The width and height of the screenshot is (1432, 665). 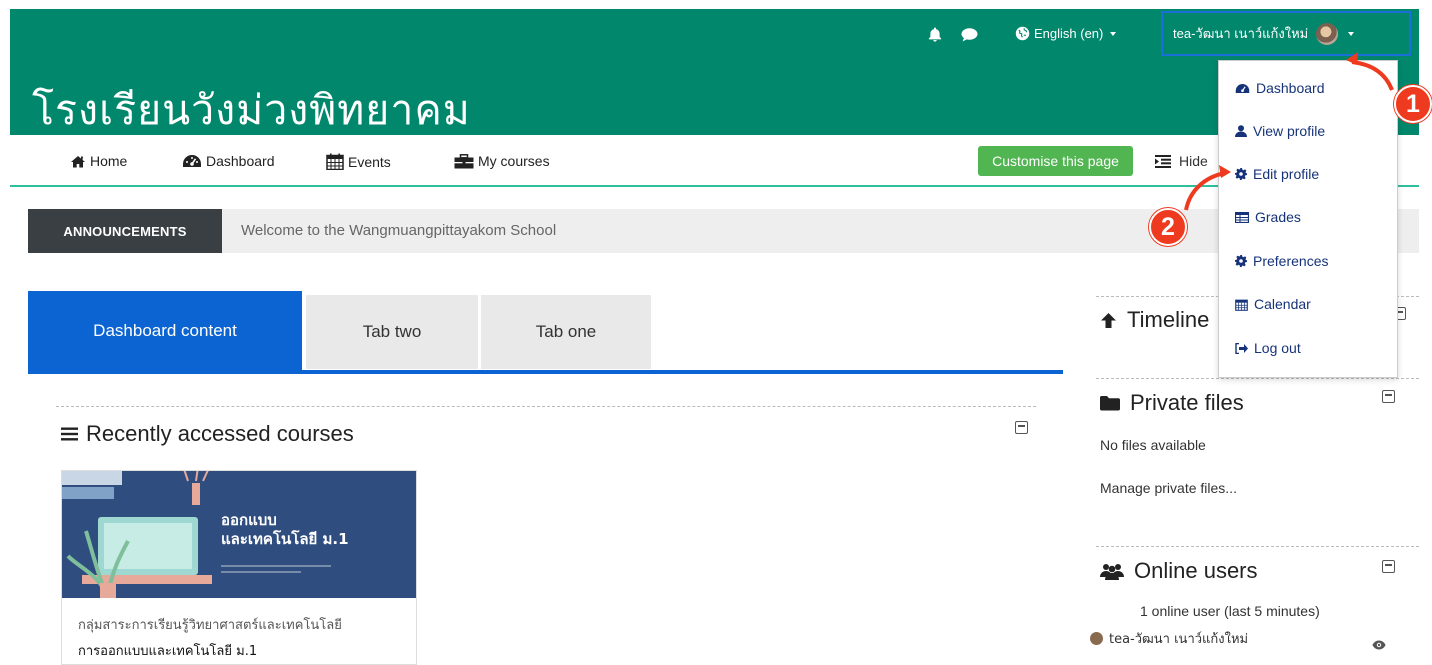 I want to click on customise-page-button: Customise this page, so click(x=1055, y=161).